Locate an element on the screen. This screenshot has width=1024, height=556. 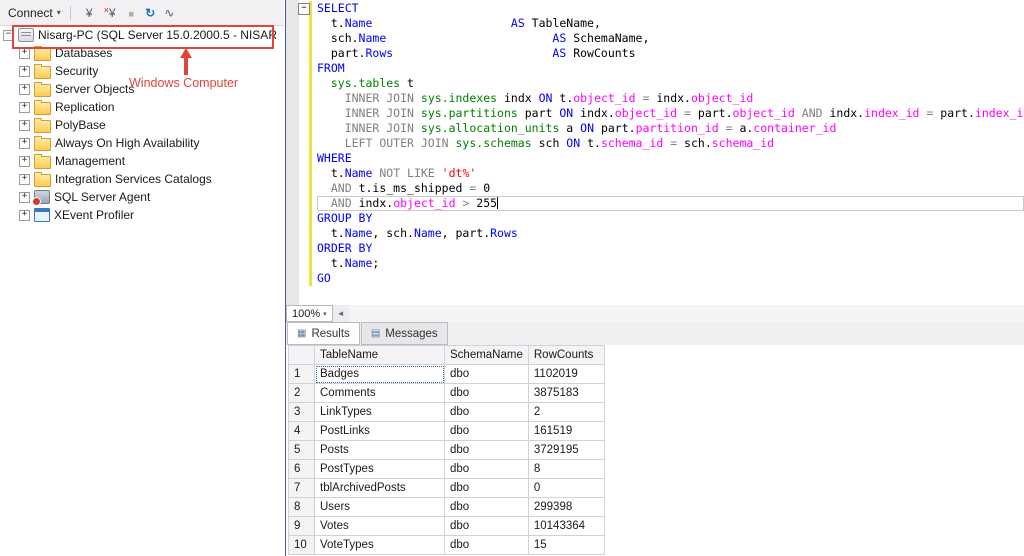
tree-item-always-on-high-availability: + Always On High Availability is located at coordinates (142, 143).